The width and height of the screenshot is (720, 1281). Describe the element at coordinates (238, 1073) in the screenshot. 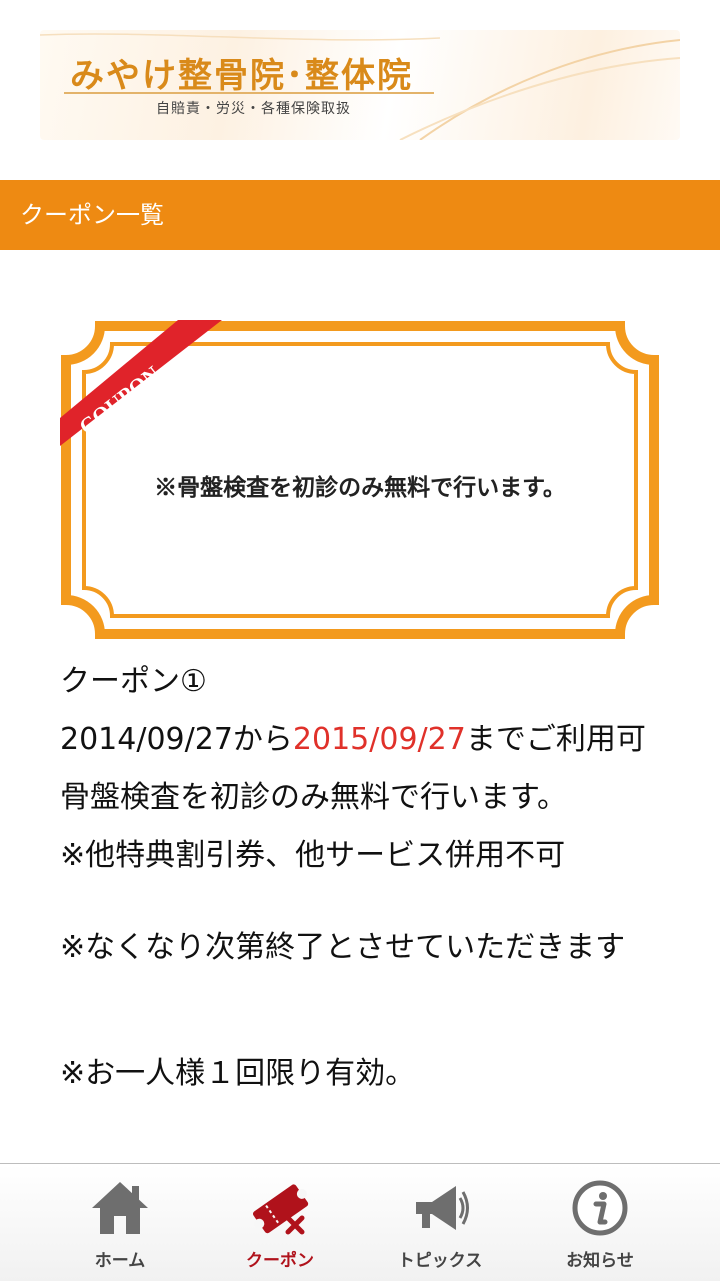

I see `coupon-note-once-per-person: ※お一人様１回限り有効。` at that location.